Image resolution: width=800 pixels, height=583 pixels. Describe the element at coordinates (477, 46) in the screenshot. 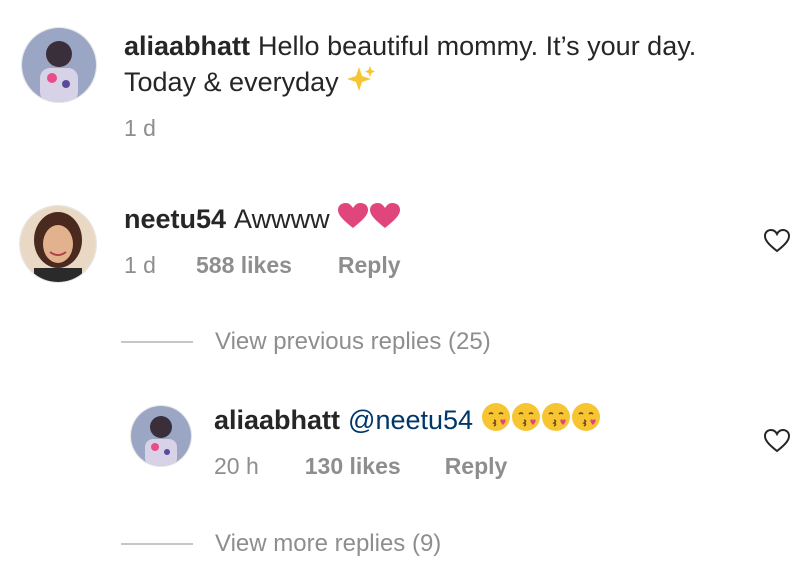

I see `comment-body-line1: Hello beautiful mommy. It’s your day.` at that location.